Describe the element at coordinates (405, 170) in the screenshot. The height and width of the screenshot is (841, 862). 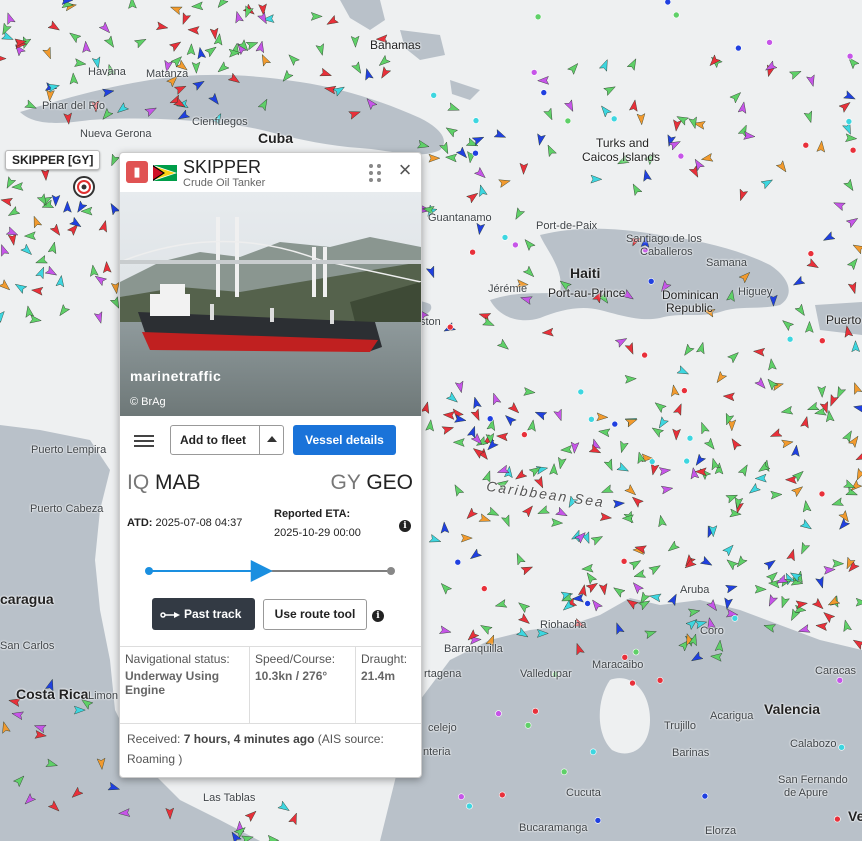
I see `close-icon: ×` at that location.